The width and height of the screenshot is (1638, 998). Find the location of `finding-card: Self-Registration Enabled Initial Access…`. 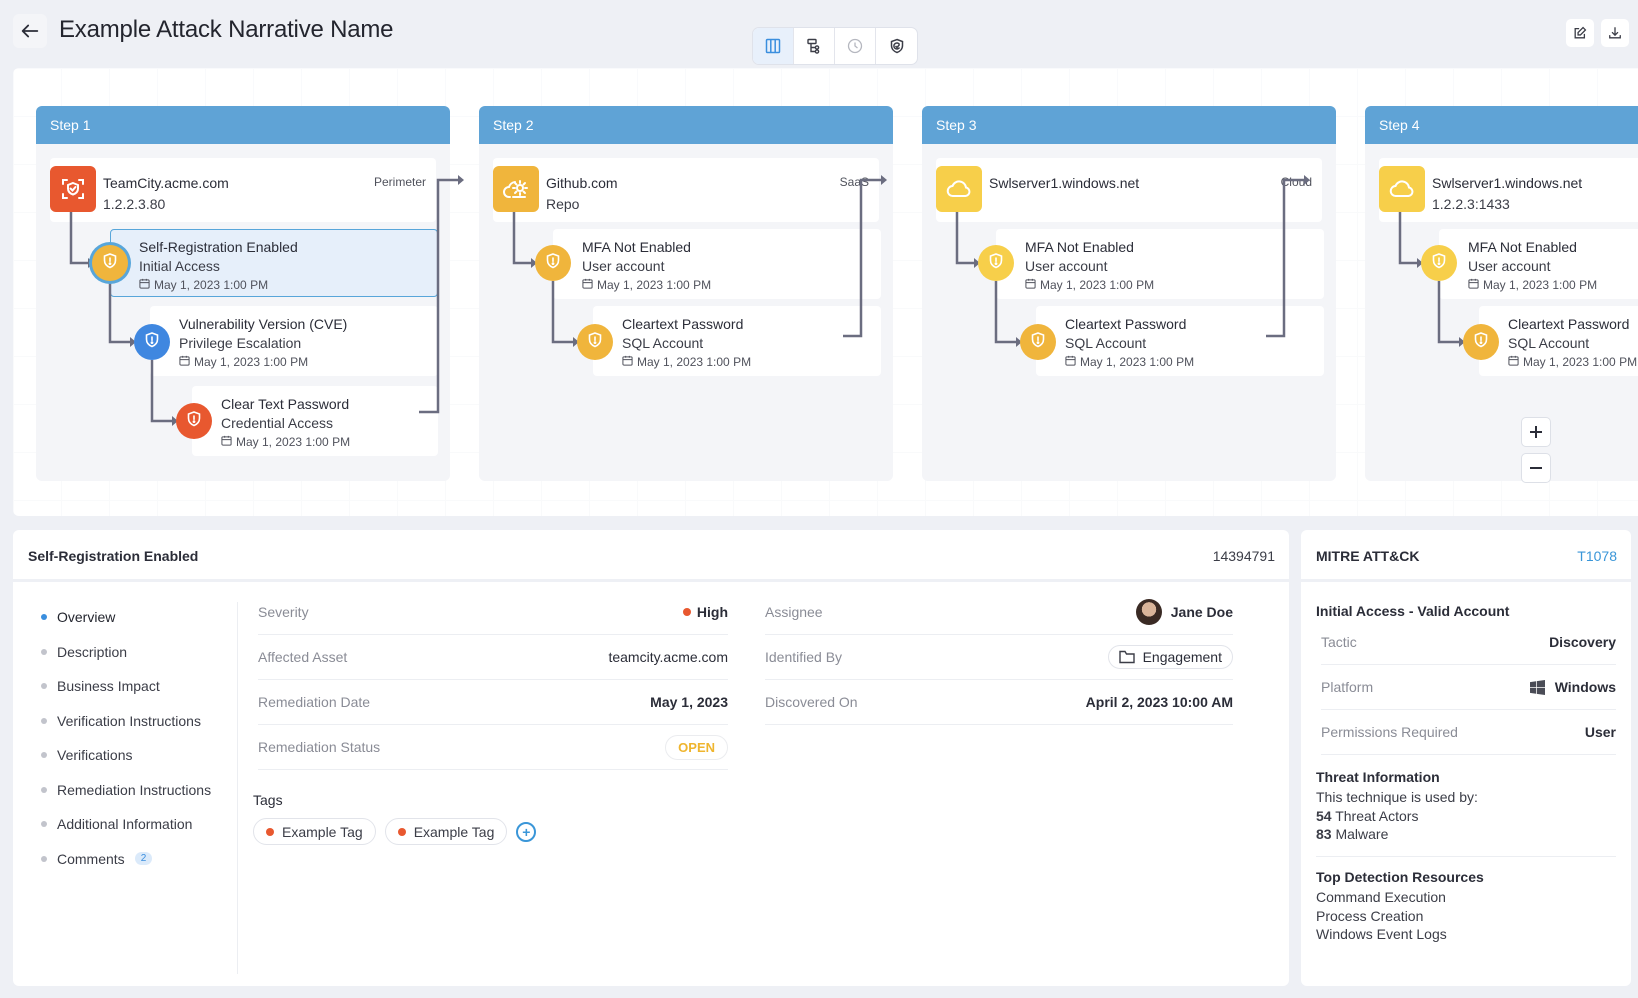

finding-card: Self-Registration Enabled Initial Access… is located at coordinates (274, 263).